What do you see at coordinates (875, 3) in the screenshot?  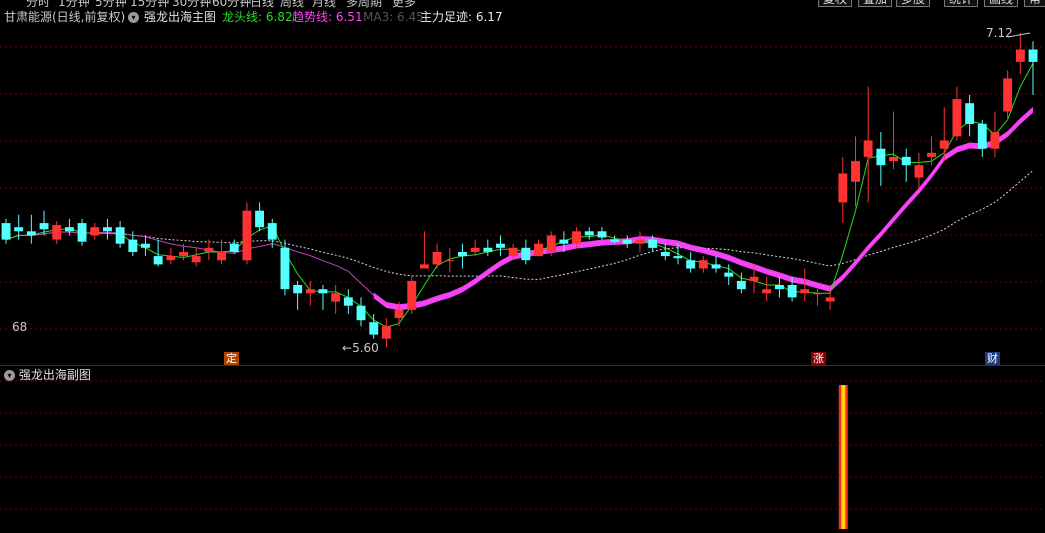 I see `toolbar-button: 叠加` at bounding box center [875, 3].